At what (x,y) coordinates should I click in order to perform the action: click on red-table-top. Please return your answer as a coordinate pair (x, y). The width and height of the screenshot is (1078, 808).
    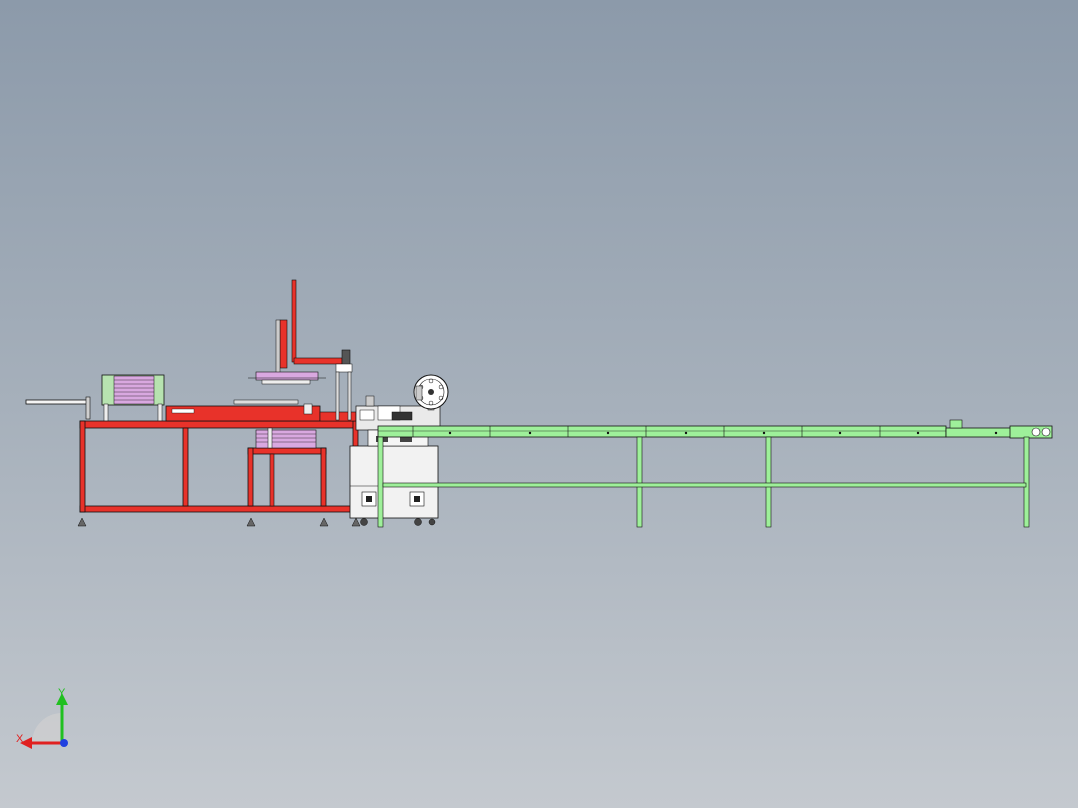
    Looking at the image, I should click on (261, 410).